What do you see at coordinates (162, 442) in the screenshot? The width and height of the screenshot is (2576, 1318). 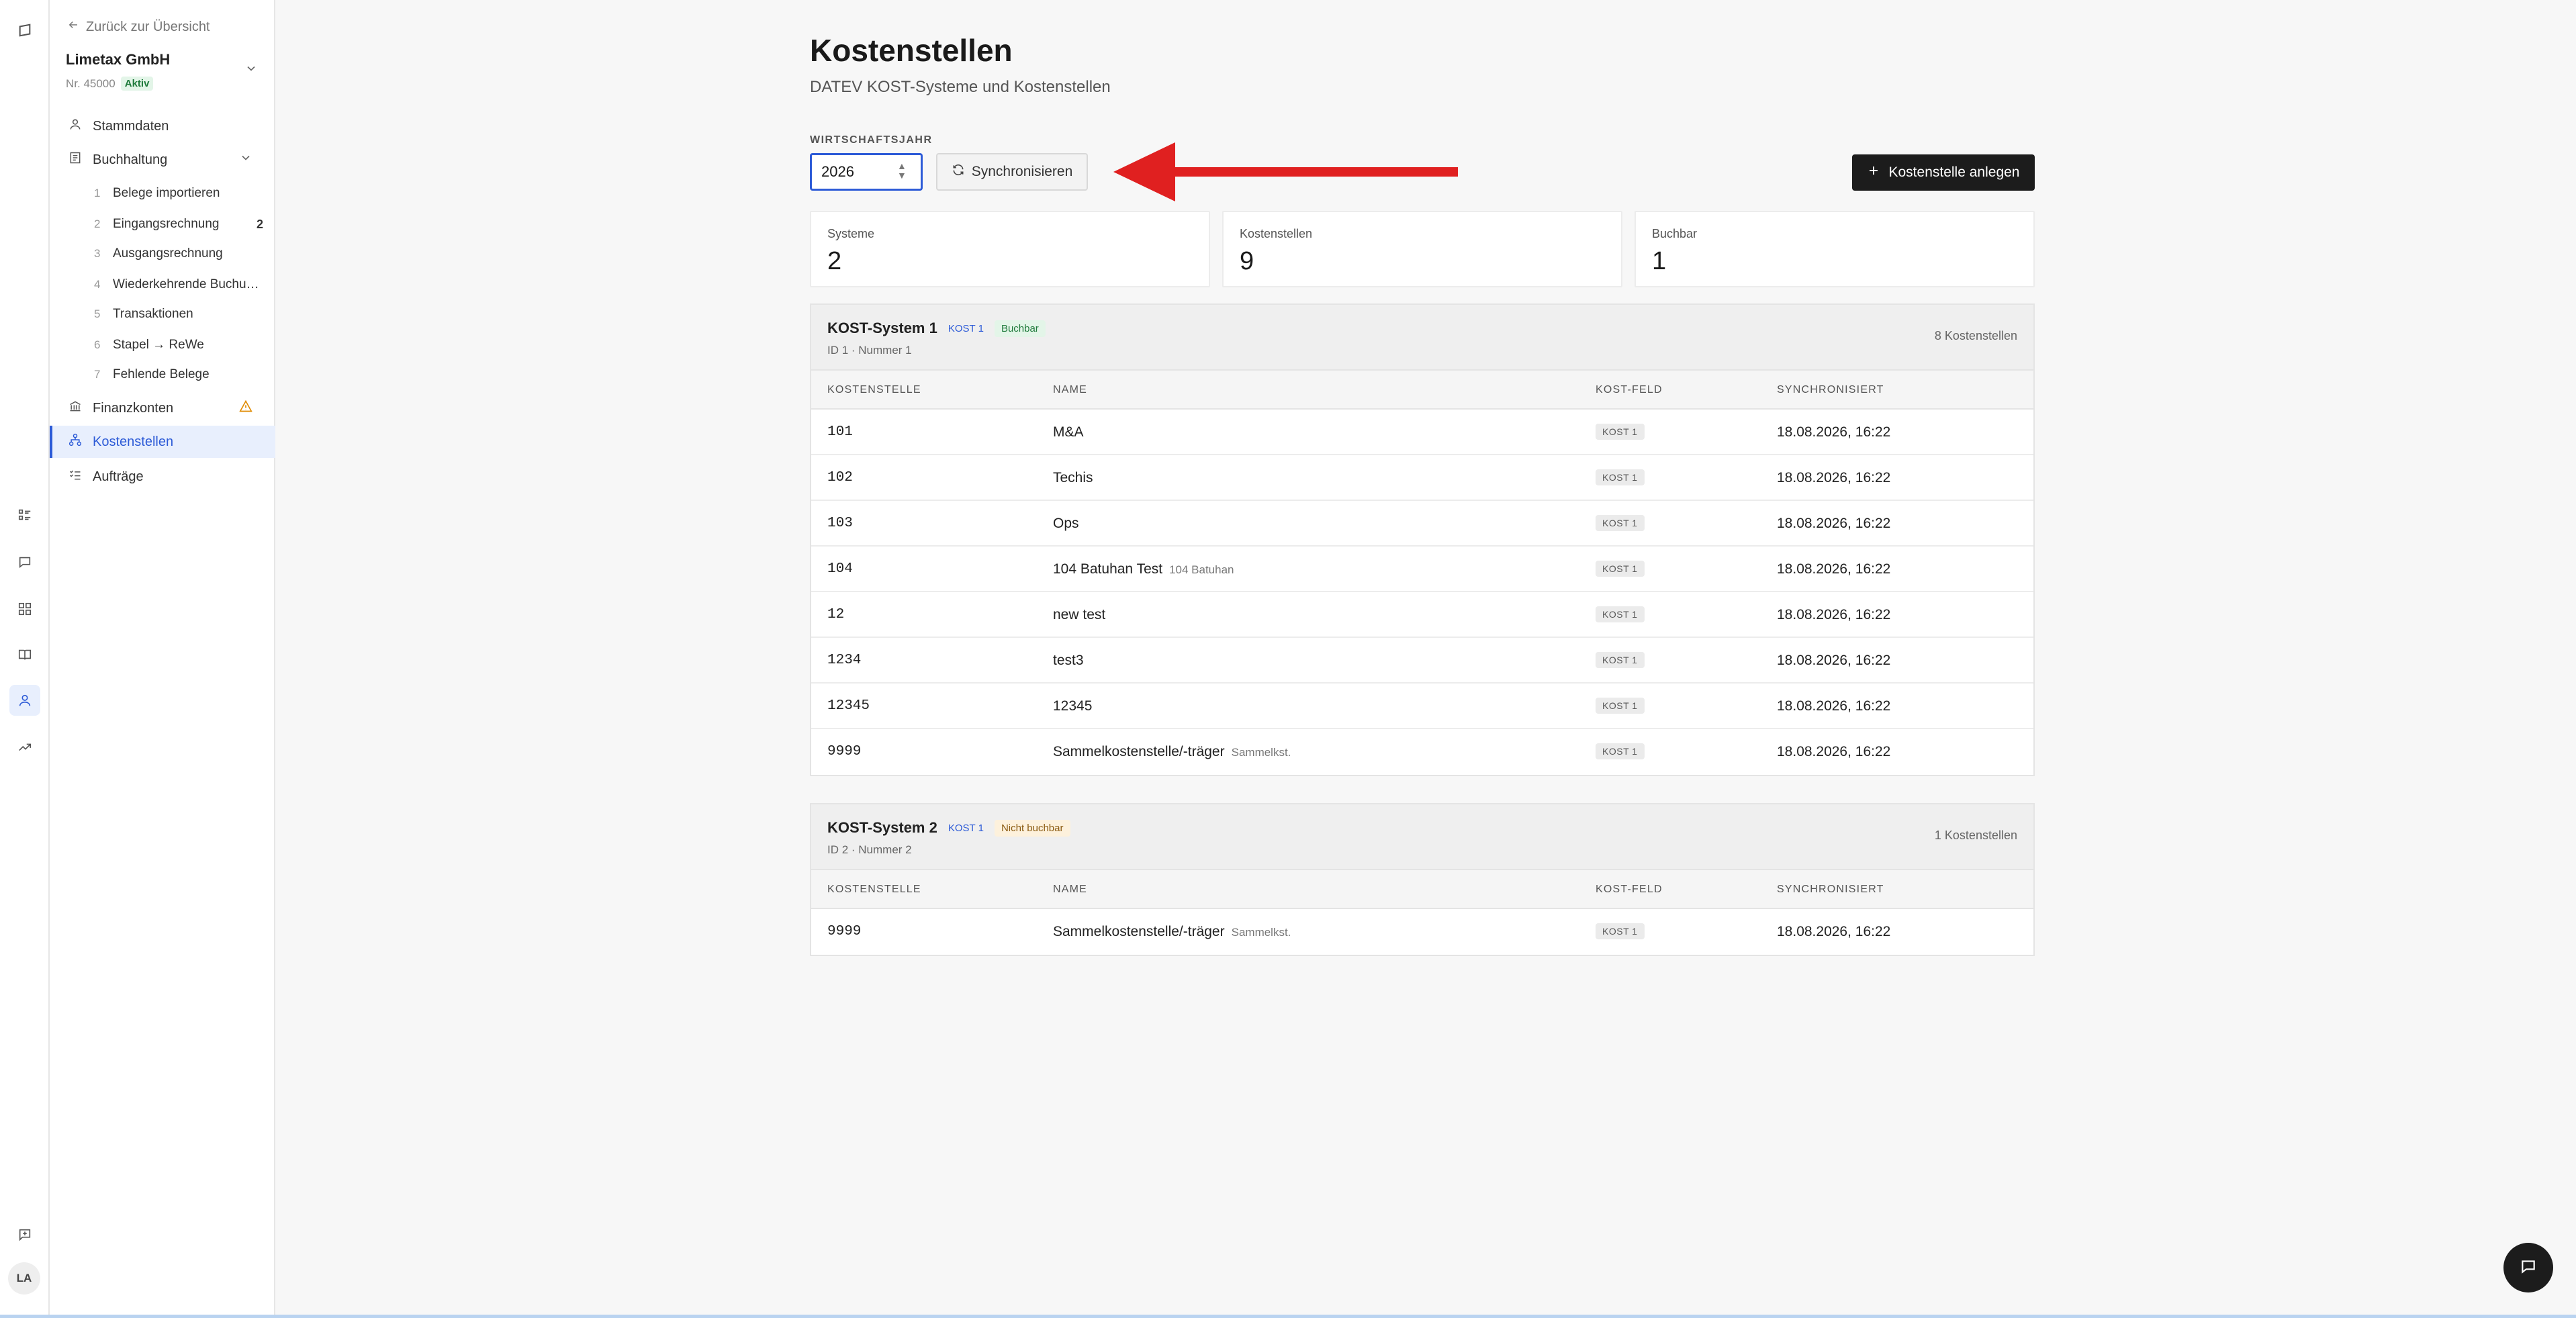 I see `sidebar-item-kostenstellen: Kostenstellen` at bounding box center [162, 442].